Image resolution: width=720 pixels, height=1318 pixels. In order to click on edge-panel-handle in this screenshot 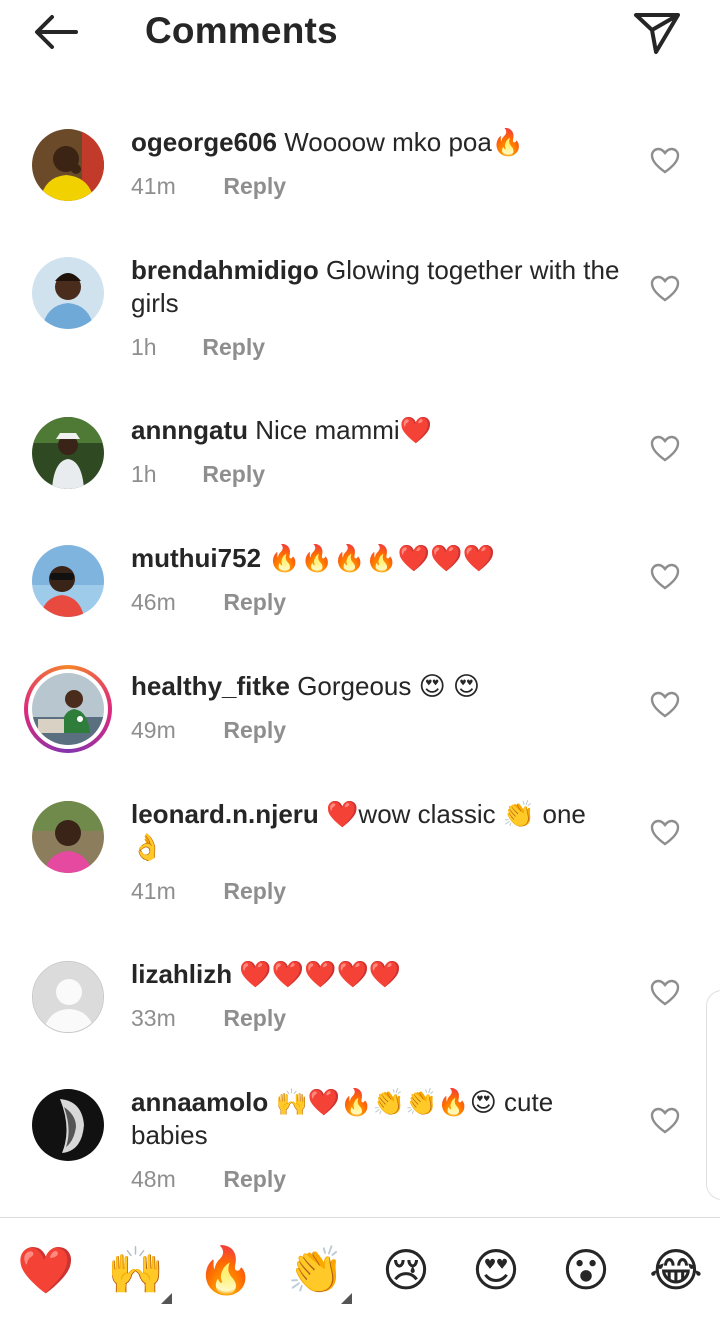, I will do `click(713, 1095)`.